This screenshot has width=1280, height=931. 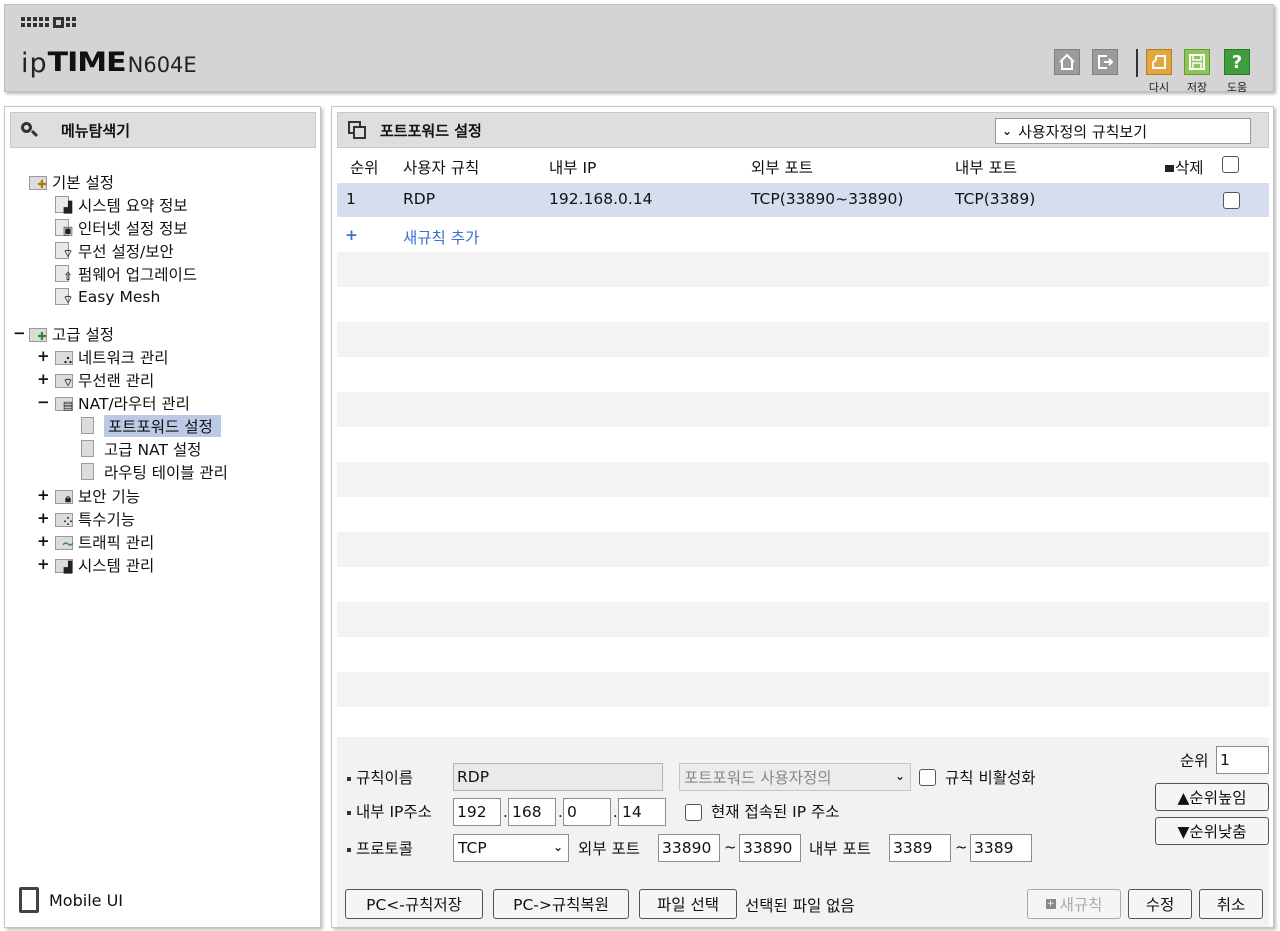 What do you see at coordinates (1212, 797) in the screenshot?
I see `order-up-button: ▲순위높임` at bounding box center [1212, 797].